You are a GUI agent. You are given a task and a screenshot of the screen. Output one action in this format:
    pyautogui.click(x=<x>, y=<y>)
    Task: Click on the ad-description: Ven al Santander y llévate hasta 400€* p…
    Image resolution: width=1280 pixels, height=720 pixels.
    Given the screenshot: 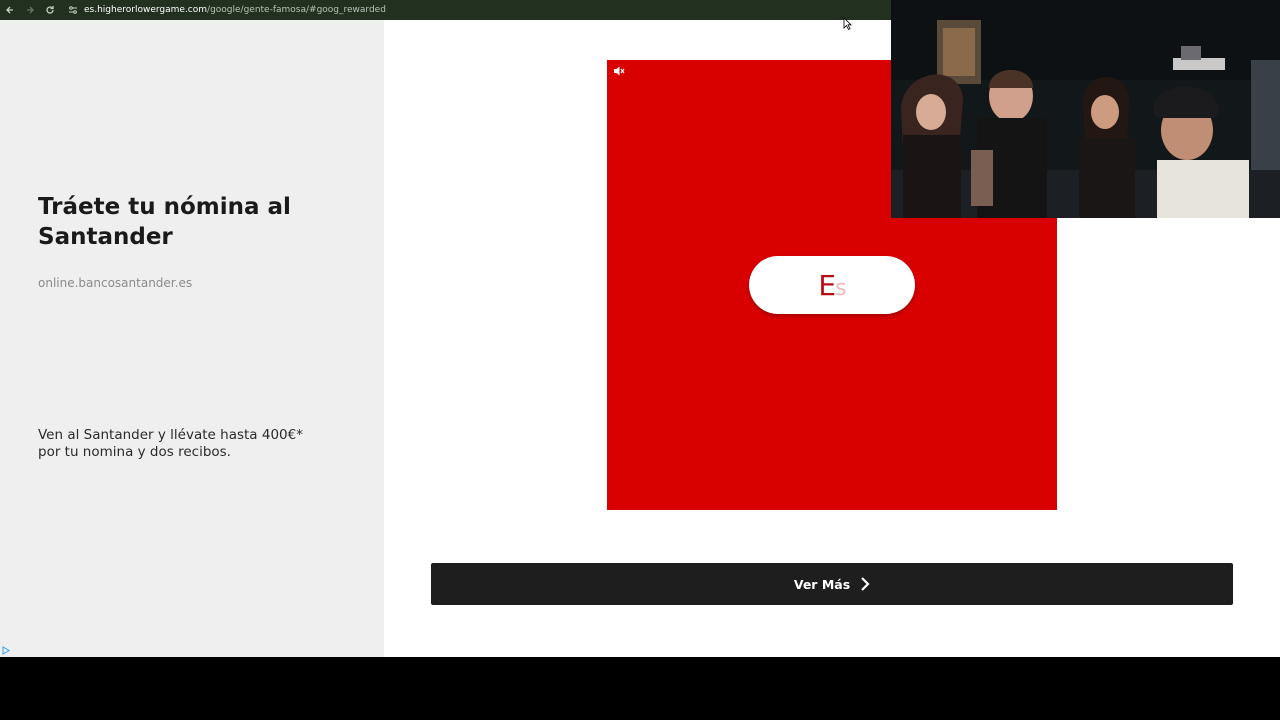 What is the action you would take?
    pyautogui.click(x=170, y=443)
    